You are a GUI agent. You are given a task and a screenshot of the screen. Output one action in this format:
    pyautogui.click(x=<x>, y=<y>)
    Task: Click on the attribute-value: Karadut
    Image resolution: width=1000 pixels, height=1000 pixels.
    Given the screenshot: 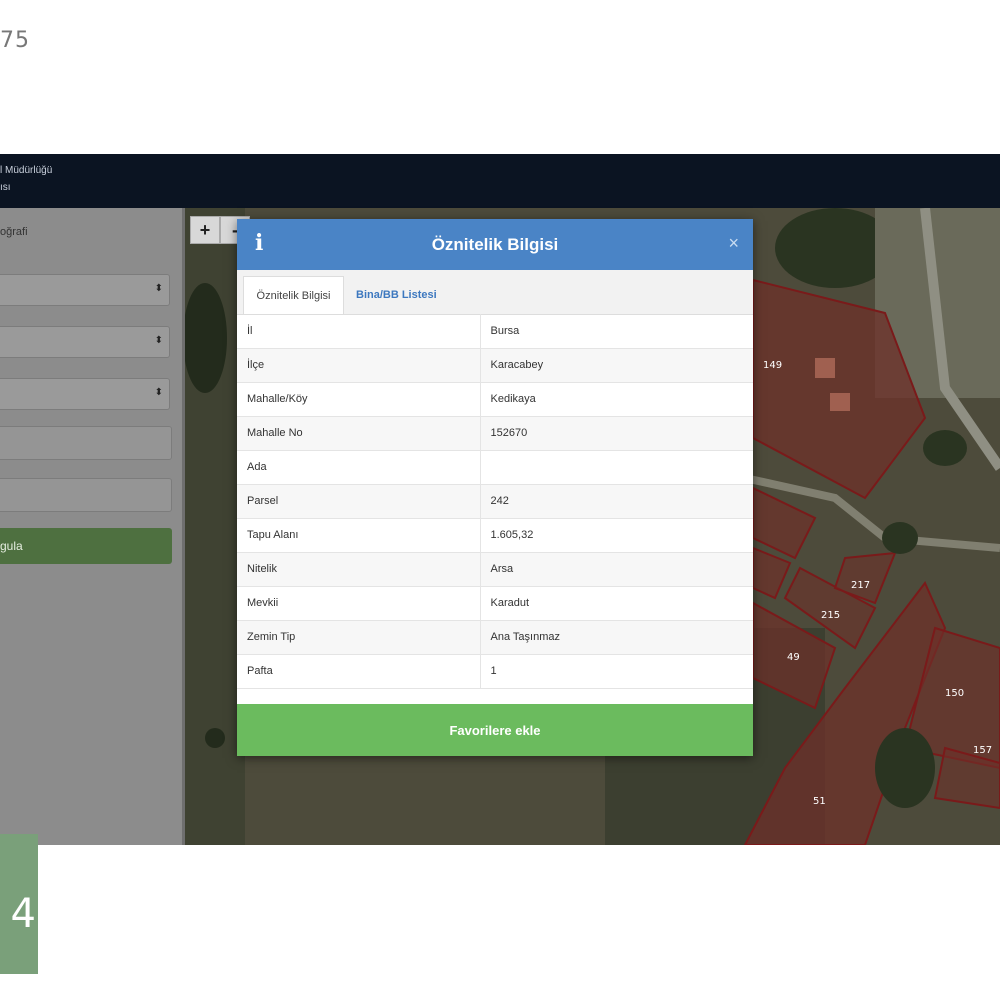 What is the action you would take?
    pyautogui.click(x=616, y=603)
    